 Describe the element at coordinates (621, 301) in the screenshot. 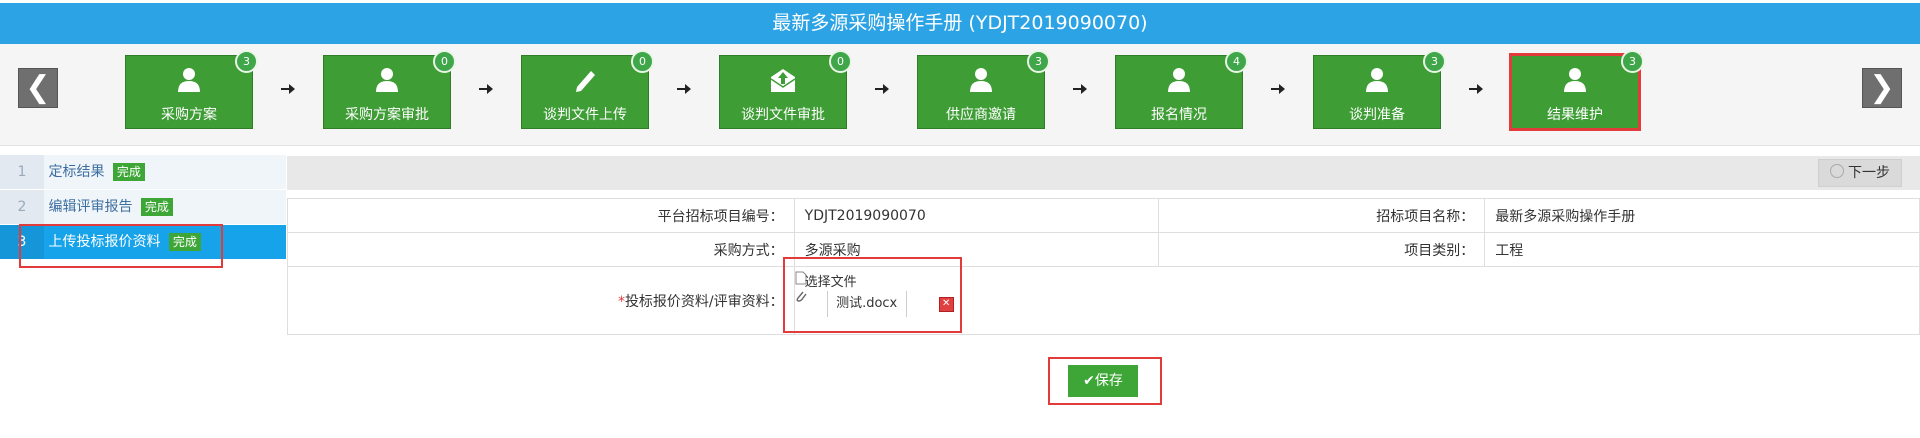

I see `required-mark: *` at that location.